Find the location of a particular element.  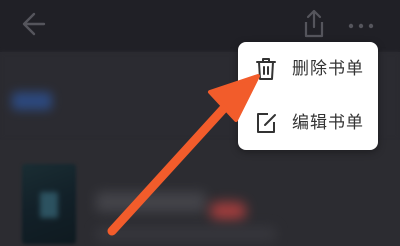

trash-icon is located at coordinates (266, 69).